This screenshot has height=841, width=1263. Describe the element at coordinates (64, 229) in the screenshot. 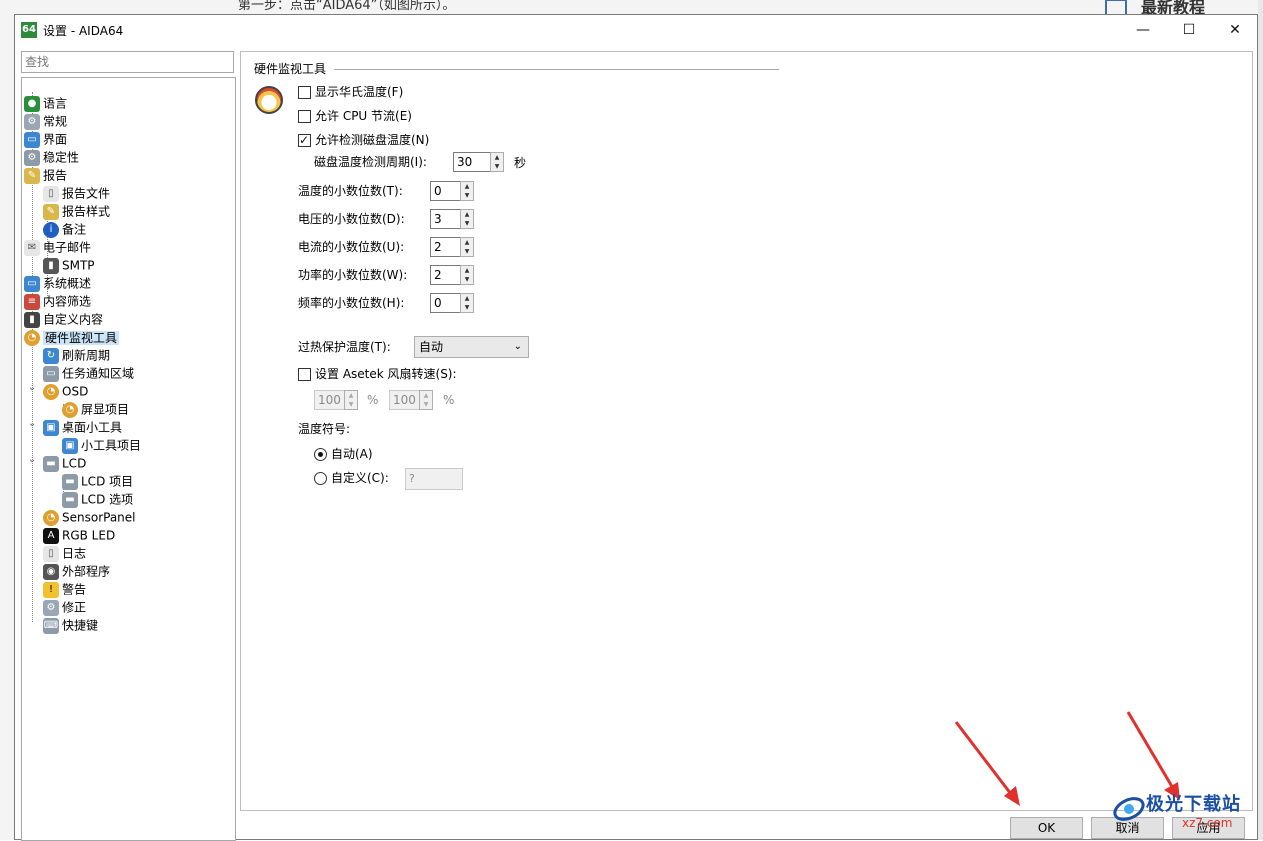

I see `tree-item-notes: i 备注` at that location.